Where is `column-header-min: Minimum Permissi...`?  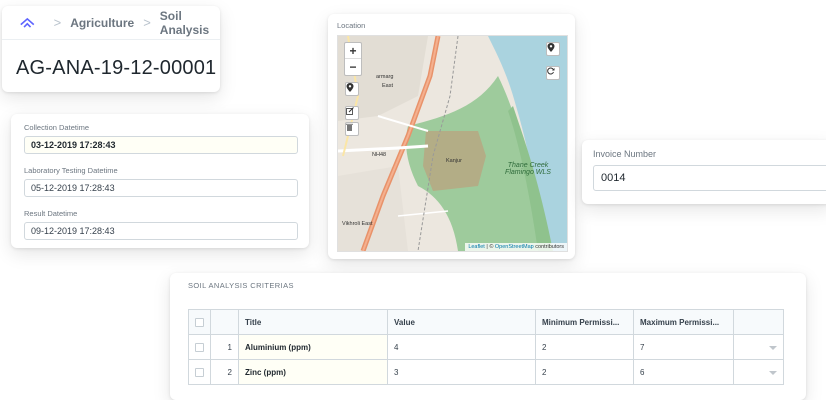 column-header-min: Minimum Permissi... is located at coordinates (584, 322).